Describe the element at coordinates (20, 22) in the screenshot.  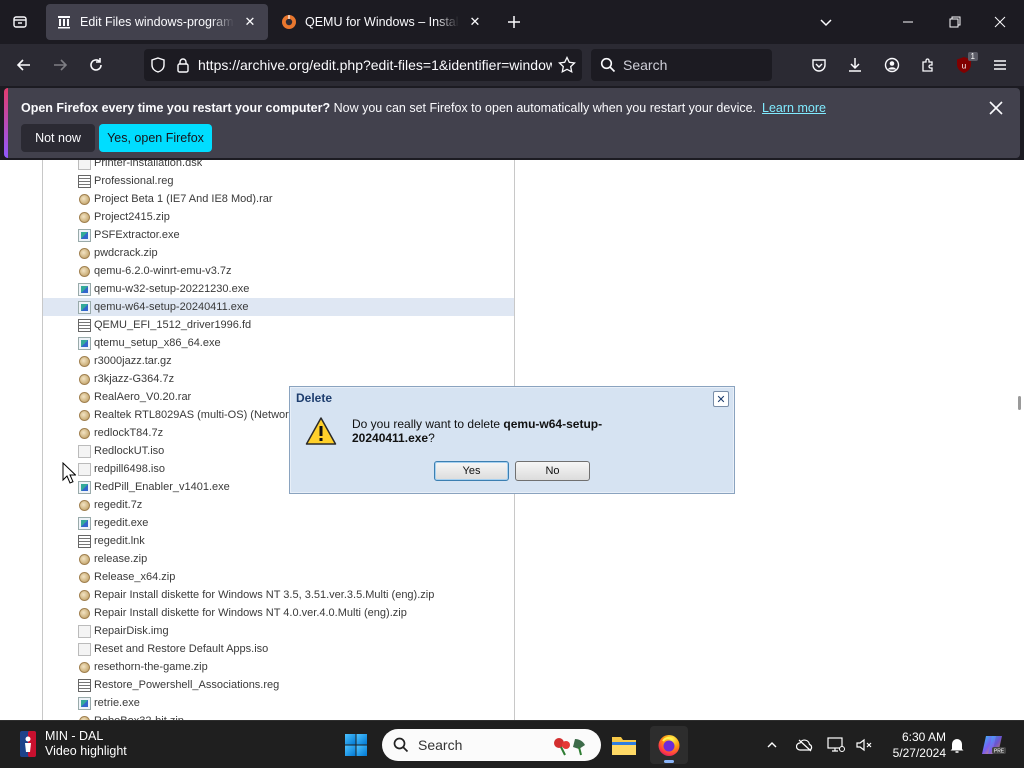
I see `list-all-tabs-button` at that location.